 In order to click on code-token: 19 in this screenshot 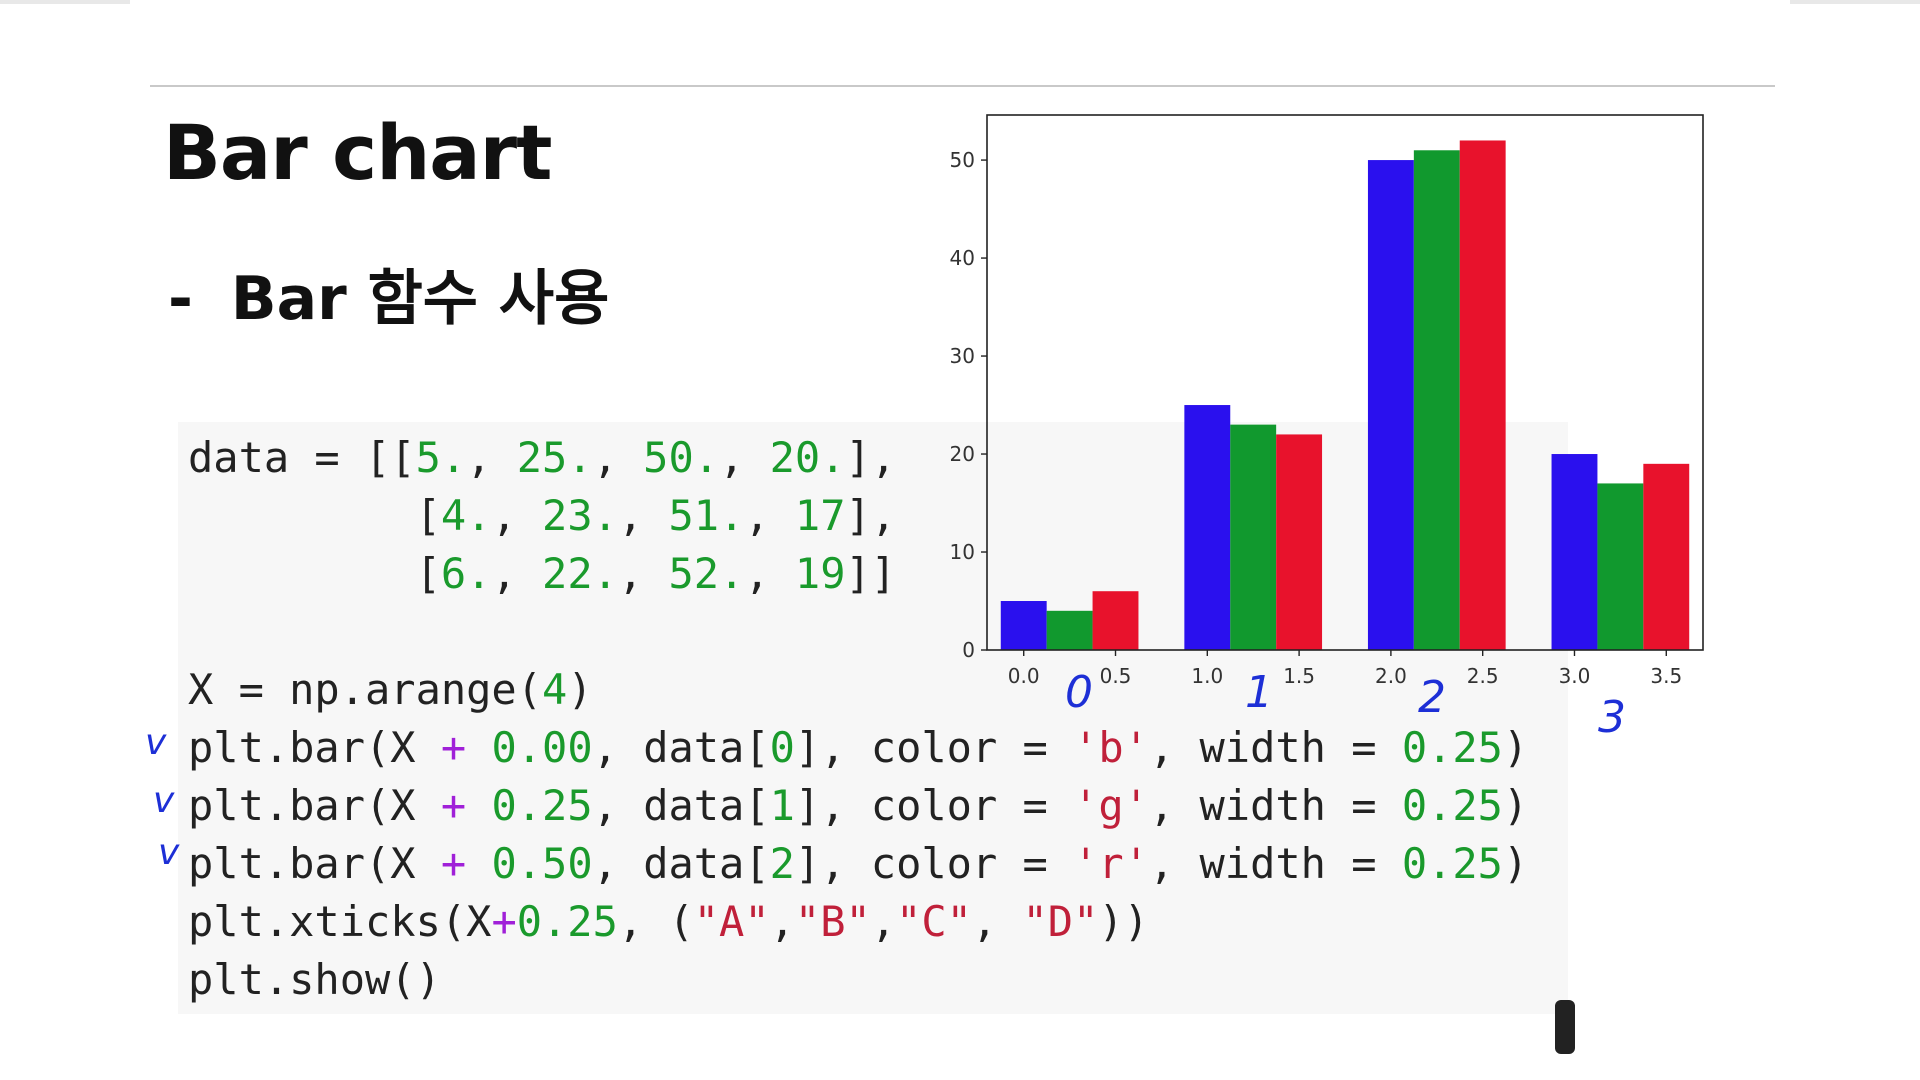, I will do `click(820, 573)`.